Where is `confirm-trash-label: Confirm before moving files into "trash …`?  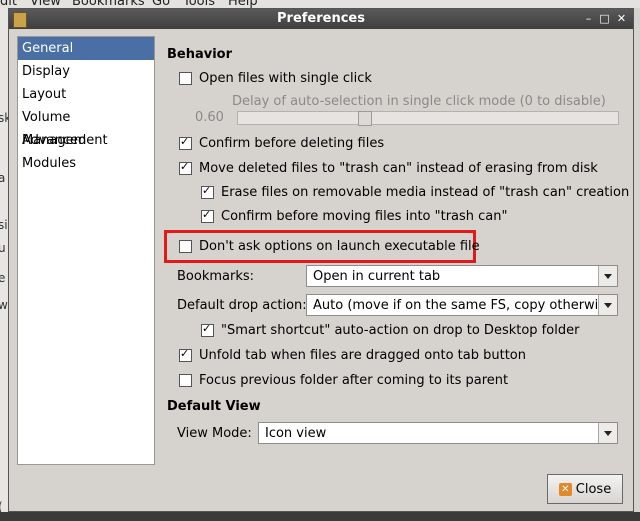
confirm-trash-label: Confirm before moving files into "trash … is located at coordinates (364, 216).